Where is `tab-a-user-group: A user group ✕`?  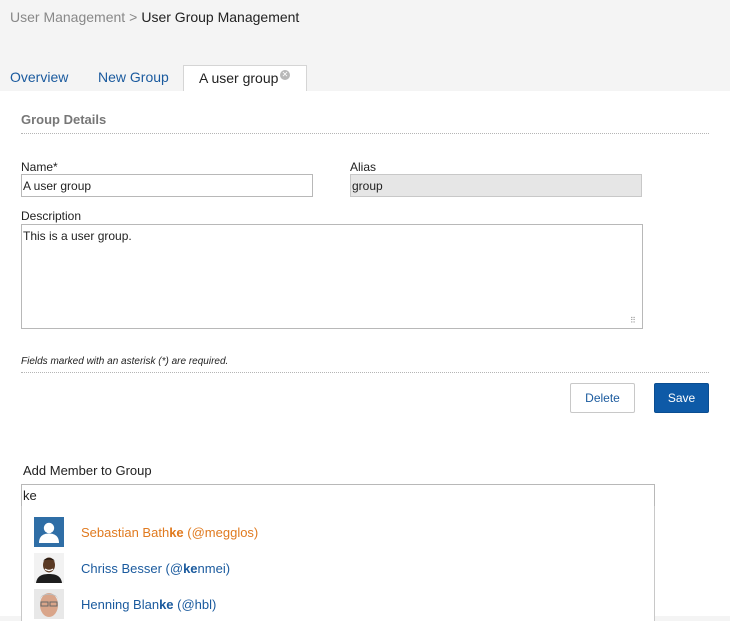 tab-a-user-group: A user group ✕ is located at coordinates (245, 78).